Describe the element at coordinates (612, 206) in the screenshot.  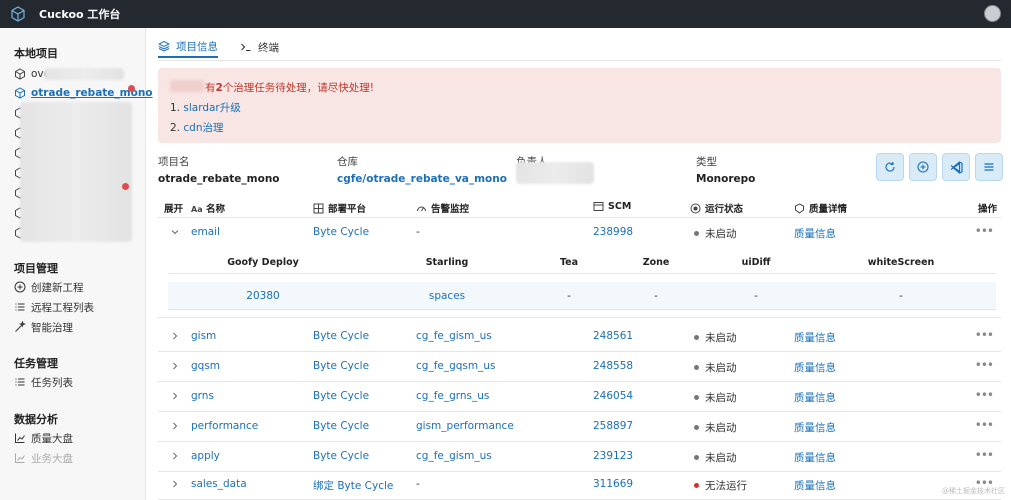
I see `col-scm: SCM` at that location.